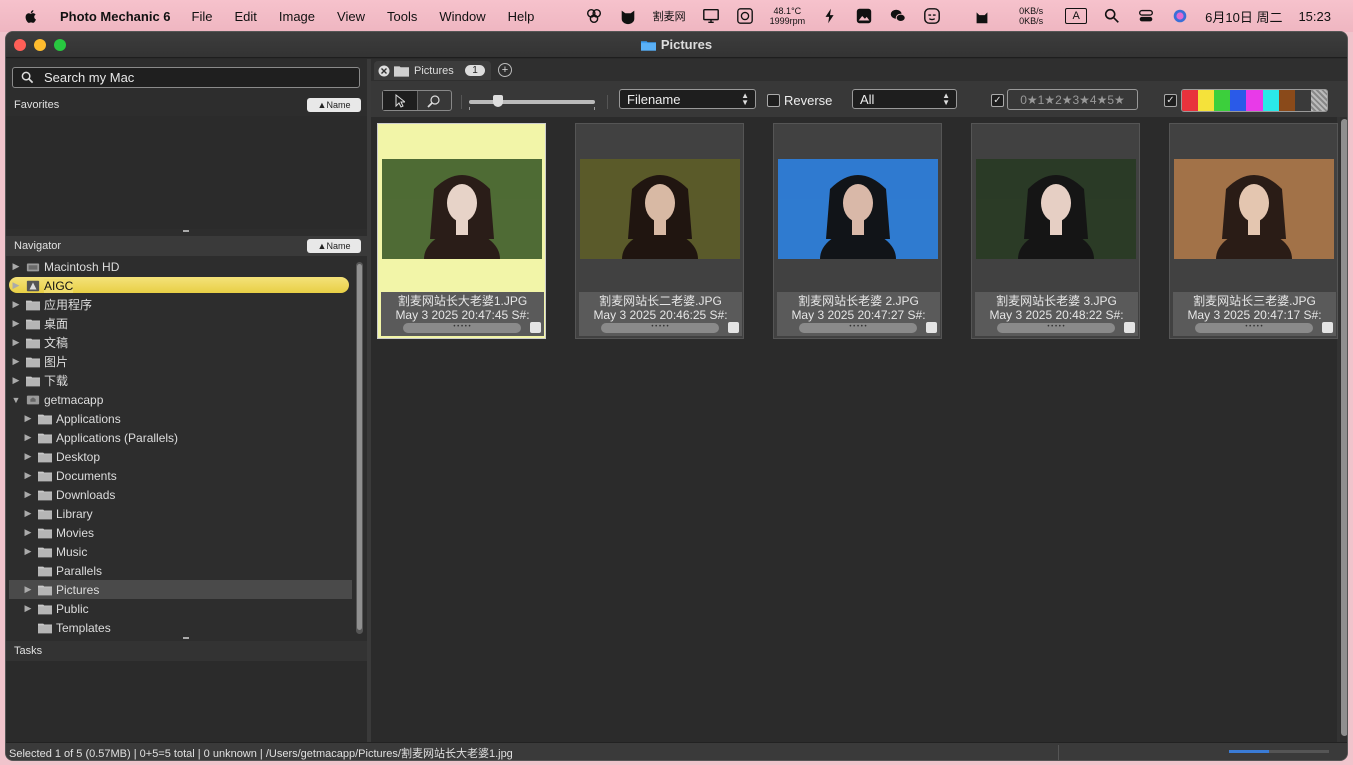 This screenshot has height=765, width=1353. What do you see at coordinates (180, 456) in the screenshot?
I see `navigator-item: ▶ Desktop` at bounding box center [180, 456].